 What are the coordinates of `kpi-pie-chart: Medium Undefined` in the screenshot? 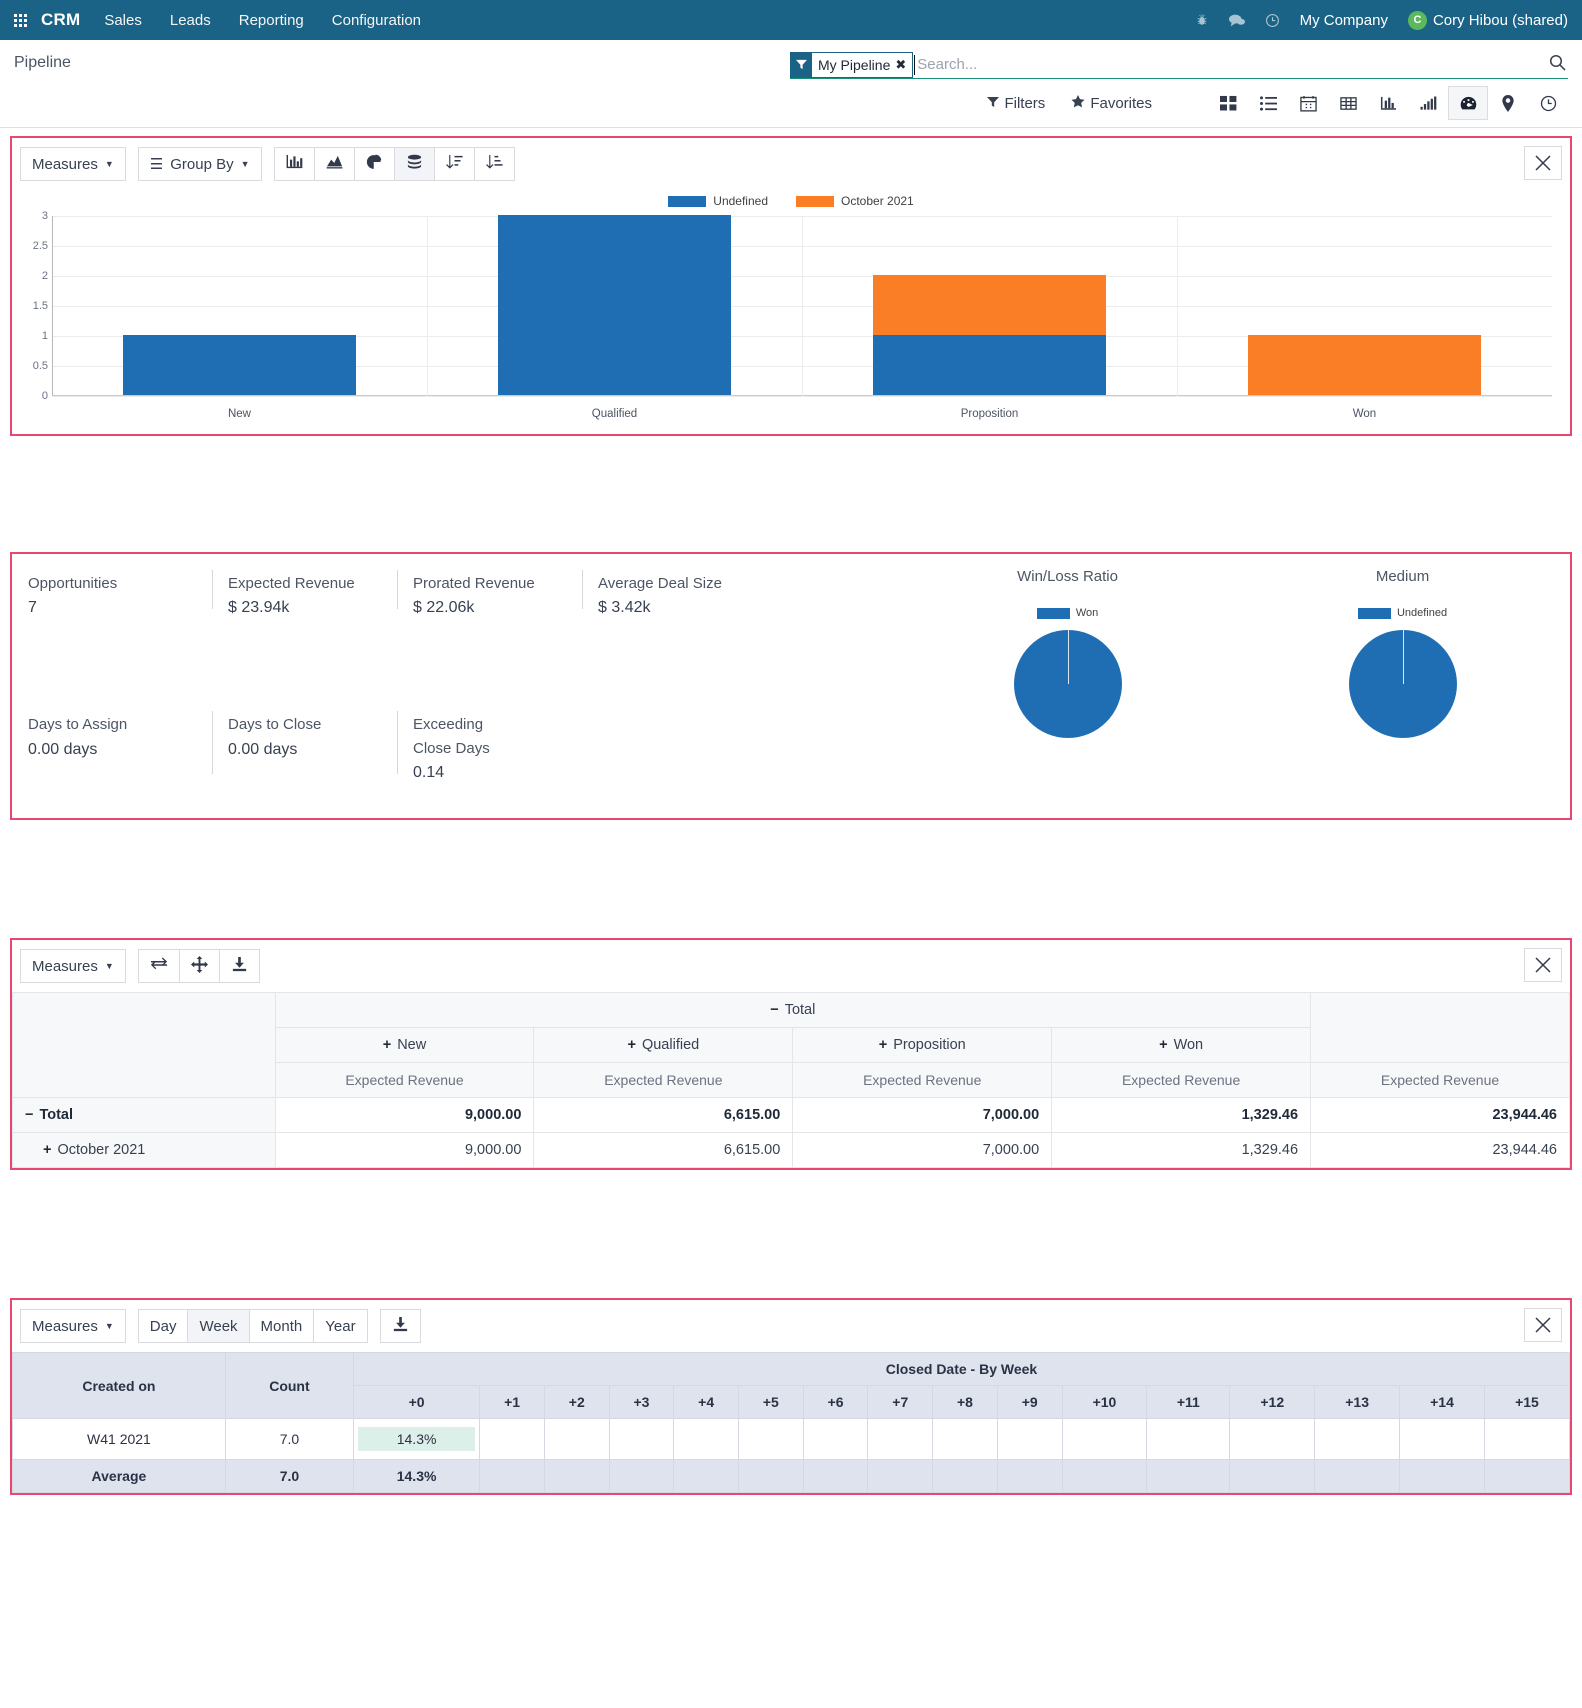 It's located at (1402, 686).